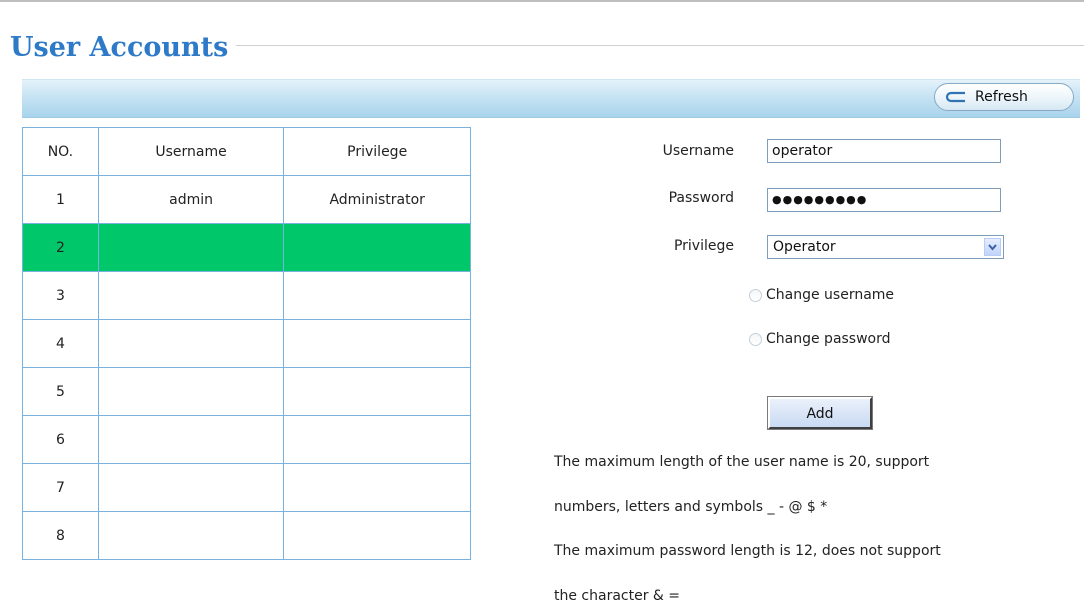  I want to click on table-row: 4, so click(246, 343).